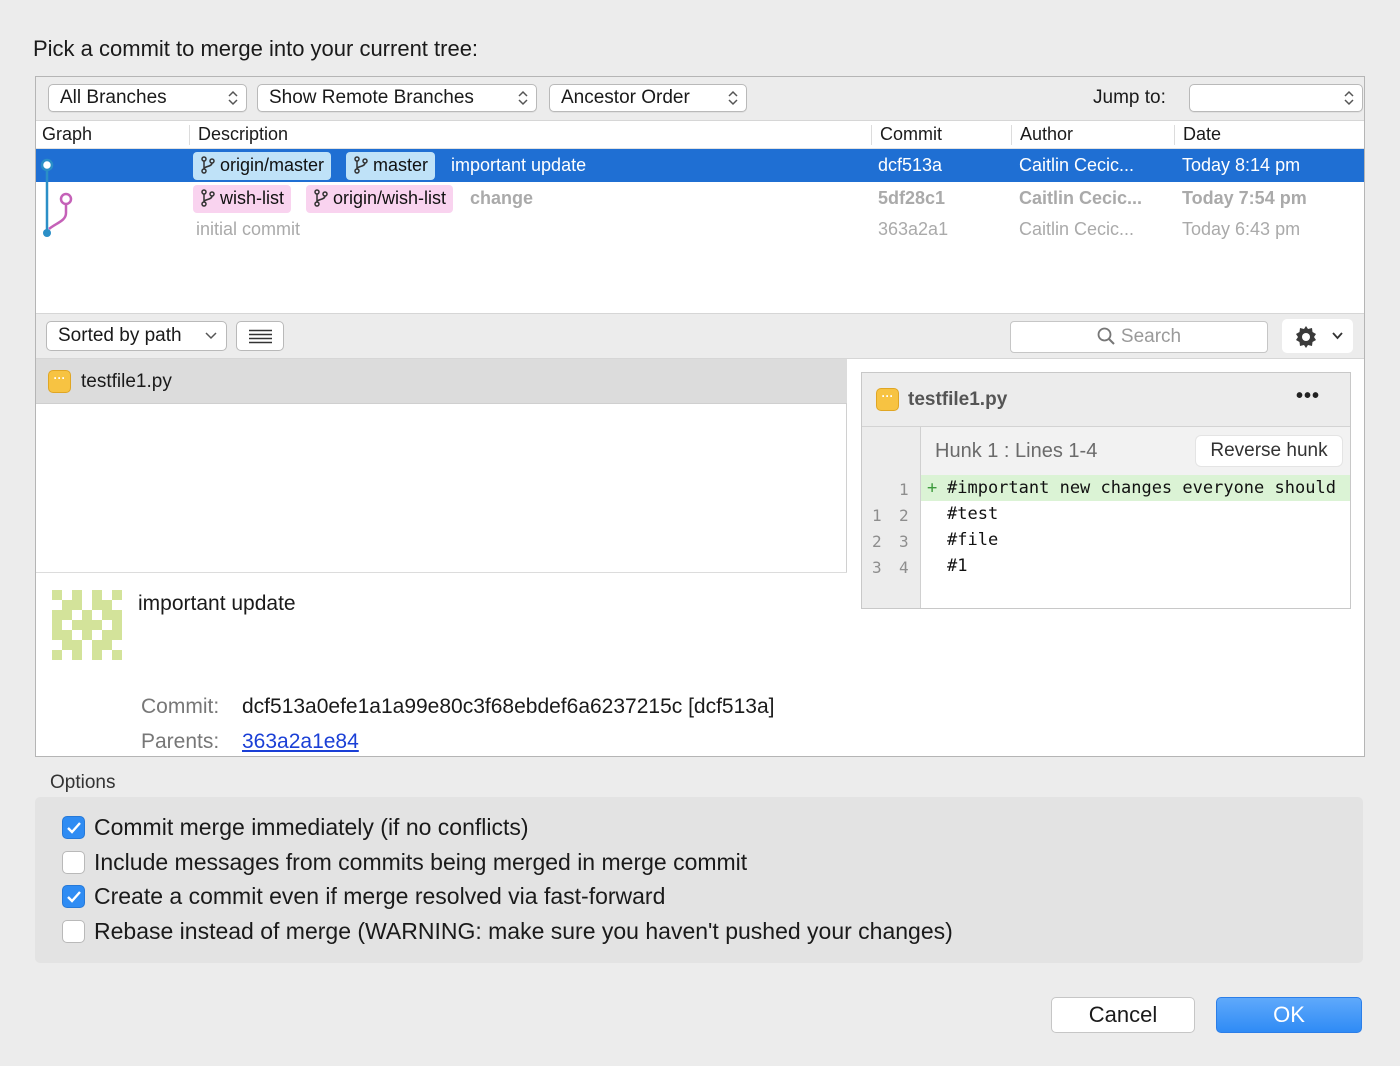  What do you see at coordinates (120, 335) in the screenshot?
I see `sort-select-label: Sorted by path` at bounding box center [120, 335].